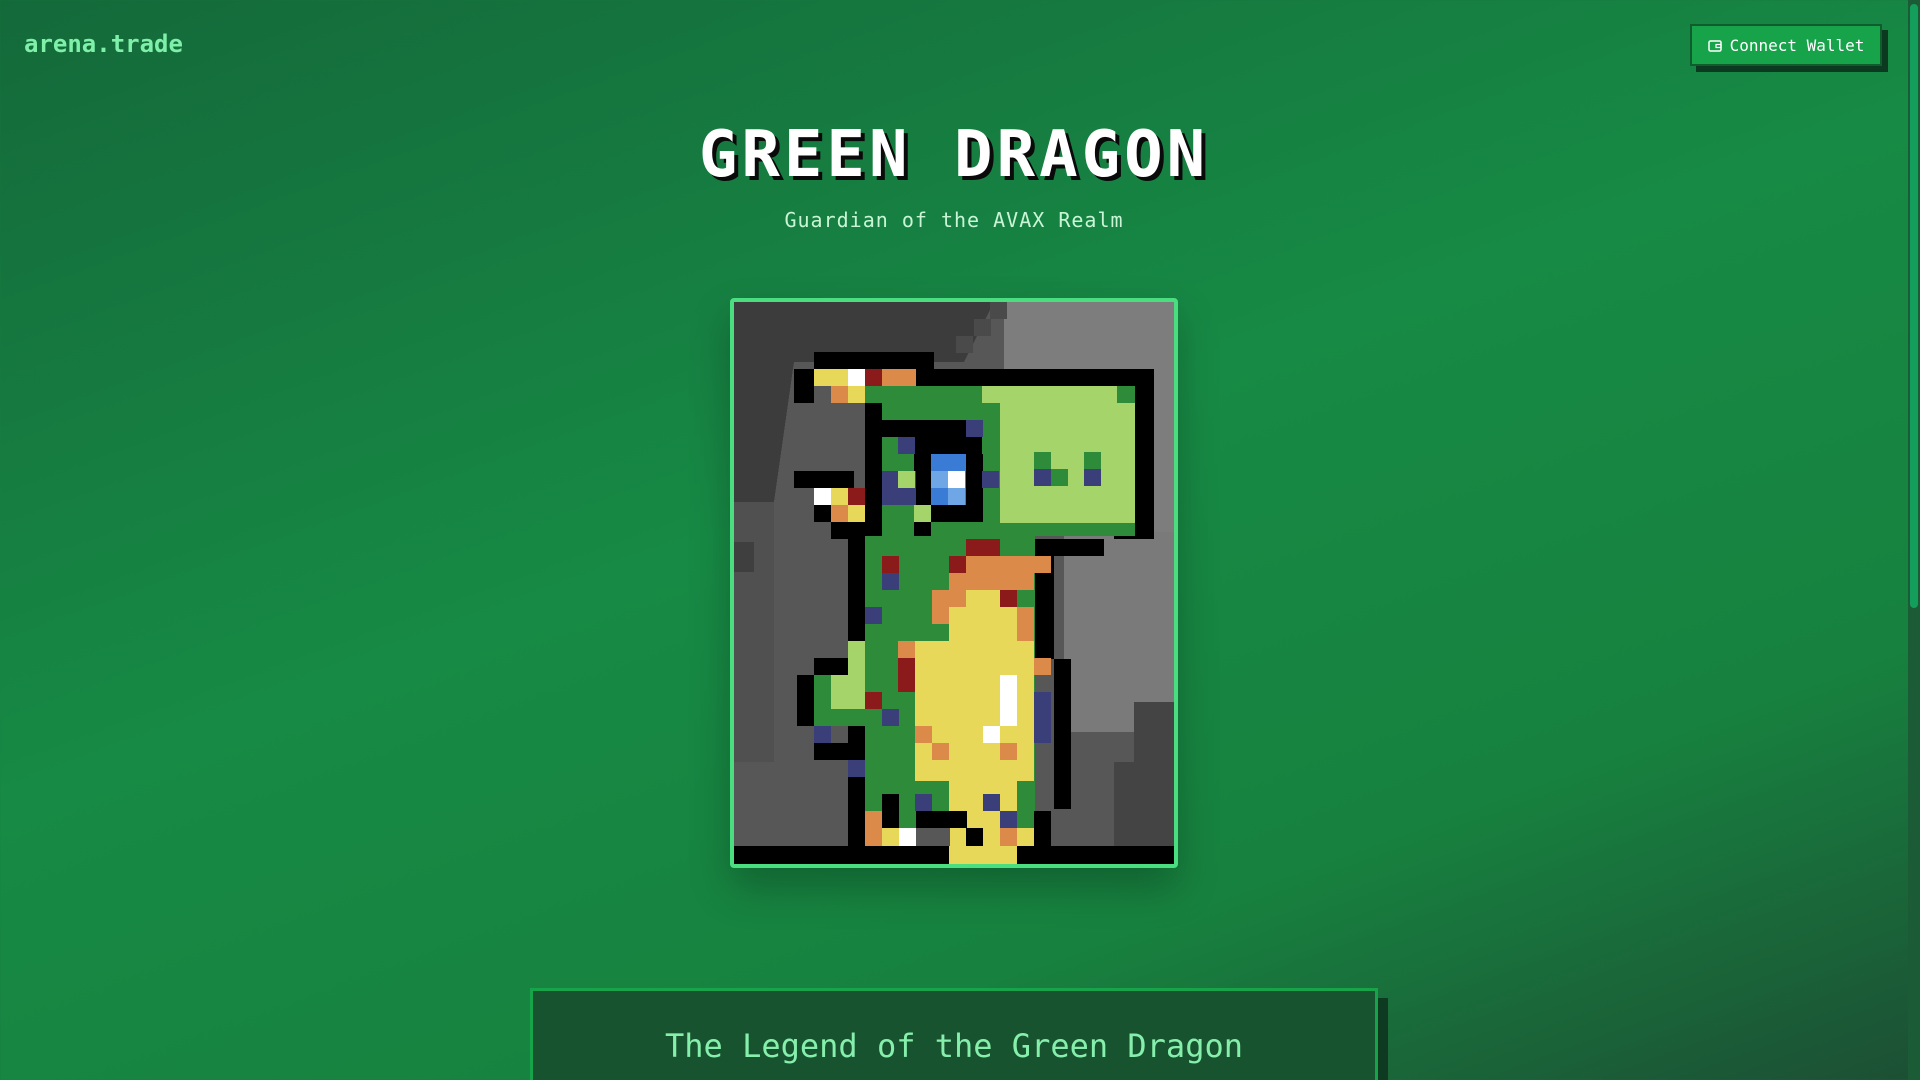 This screenshot has width=1920, height=1080. What do you see at coordinates (954, 155) in the screenshot?
I see `page-title: GREEN DRAGON` at bounding box center [954, 155].